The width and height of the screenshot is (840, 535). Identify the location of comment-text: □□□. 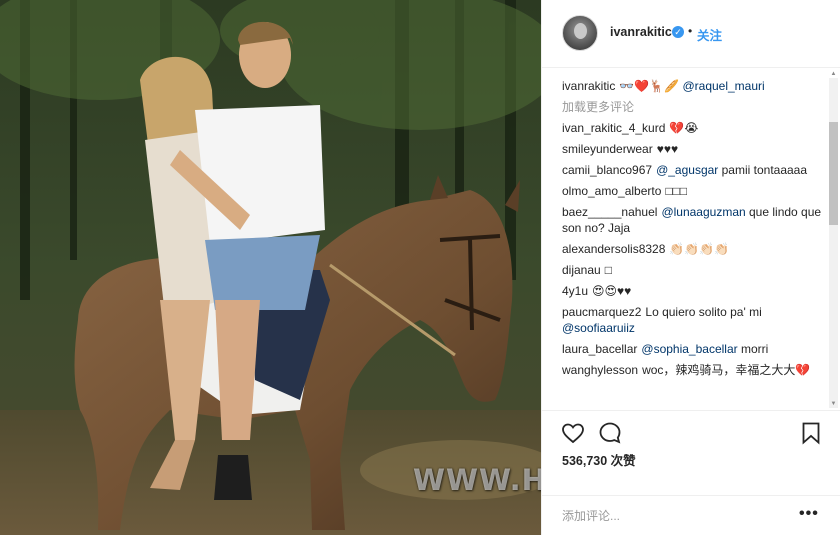
(676, 191).